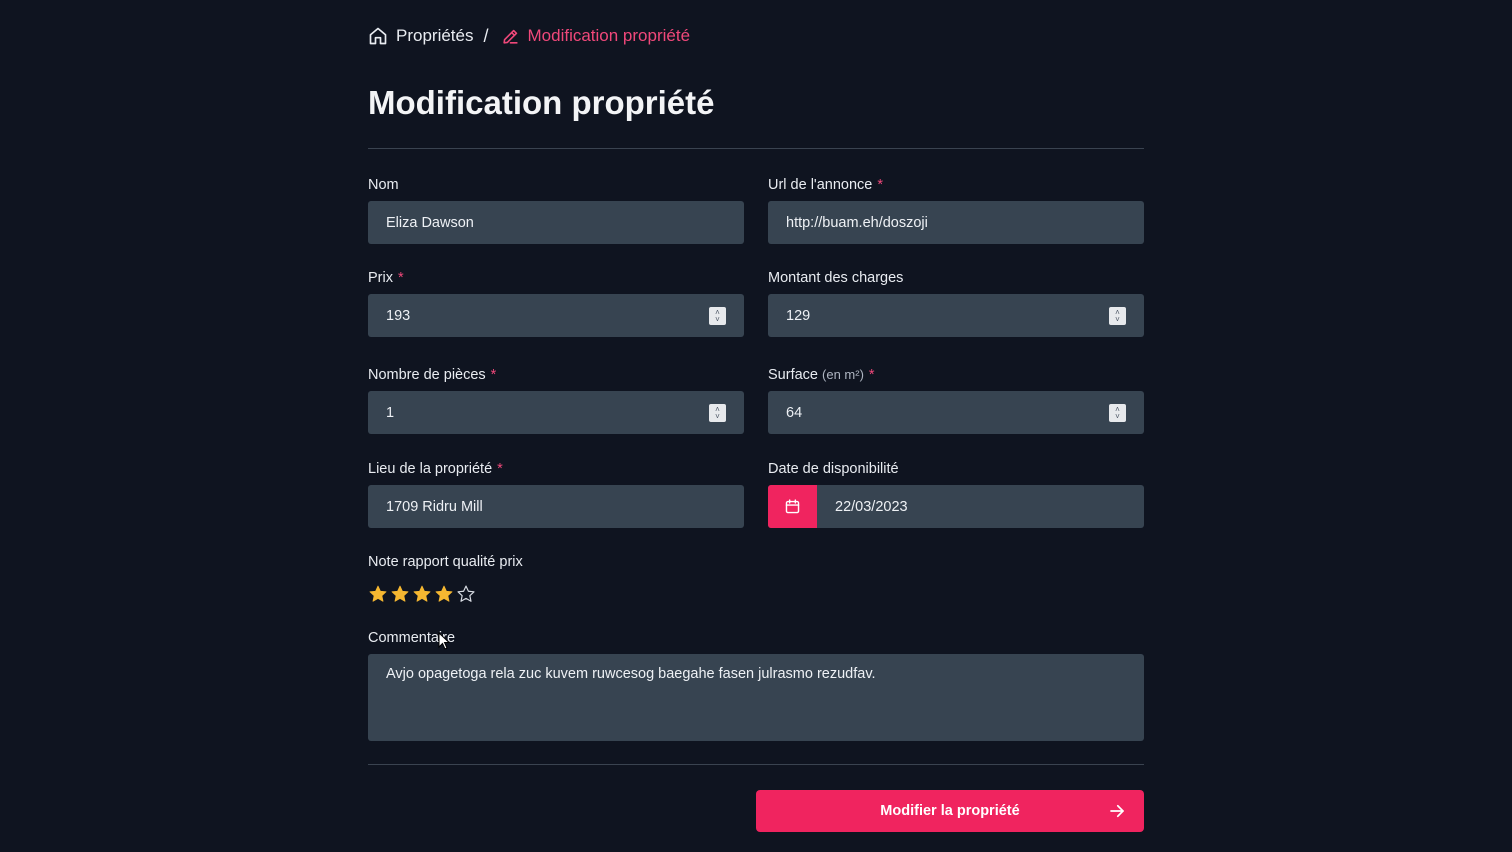  What do you see at coordinates (378, 36) in the screenshot?
I see `home-icon` at bounding box center [378, 36].